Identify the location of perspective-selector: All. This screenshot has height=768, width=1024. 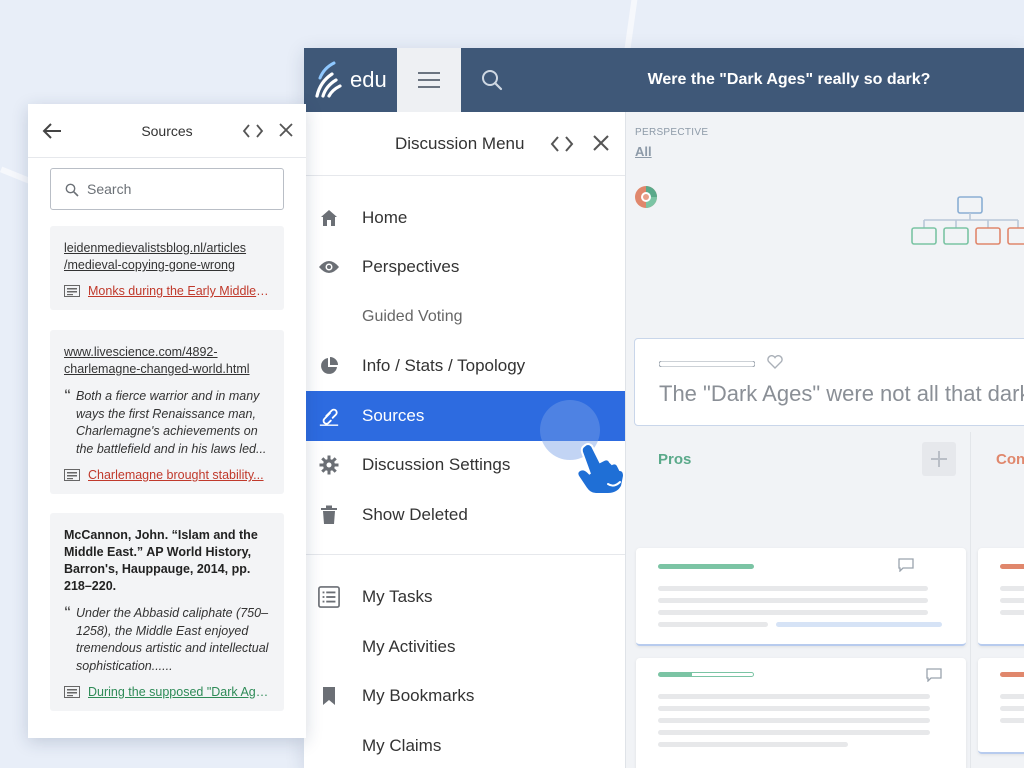
(643, 151).